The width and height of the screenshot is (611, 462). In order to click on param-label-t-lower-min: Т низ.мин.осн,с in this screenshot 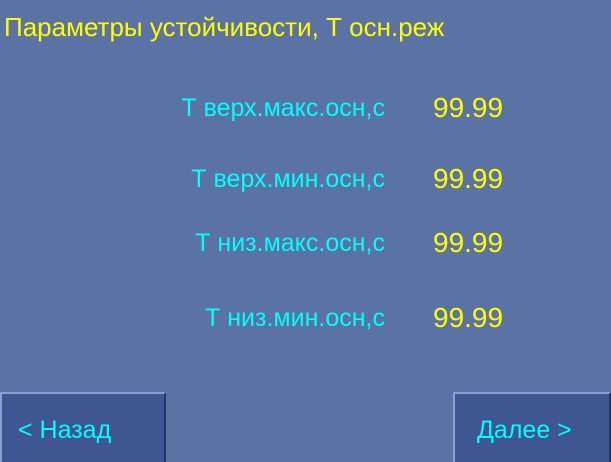, I will do `click(295, 318)`.